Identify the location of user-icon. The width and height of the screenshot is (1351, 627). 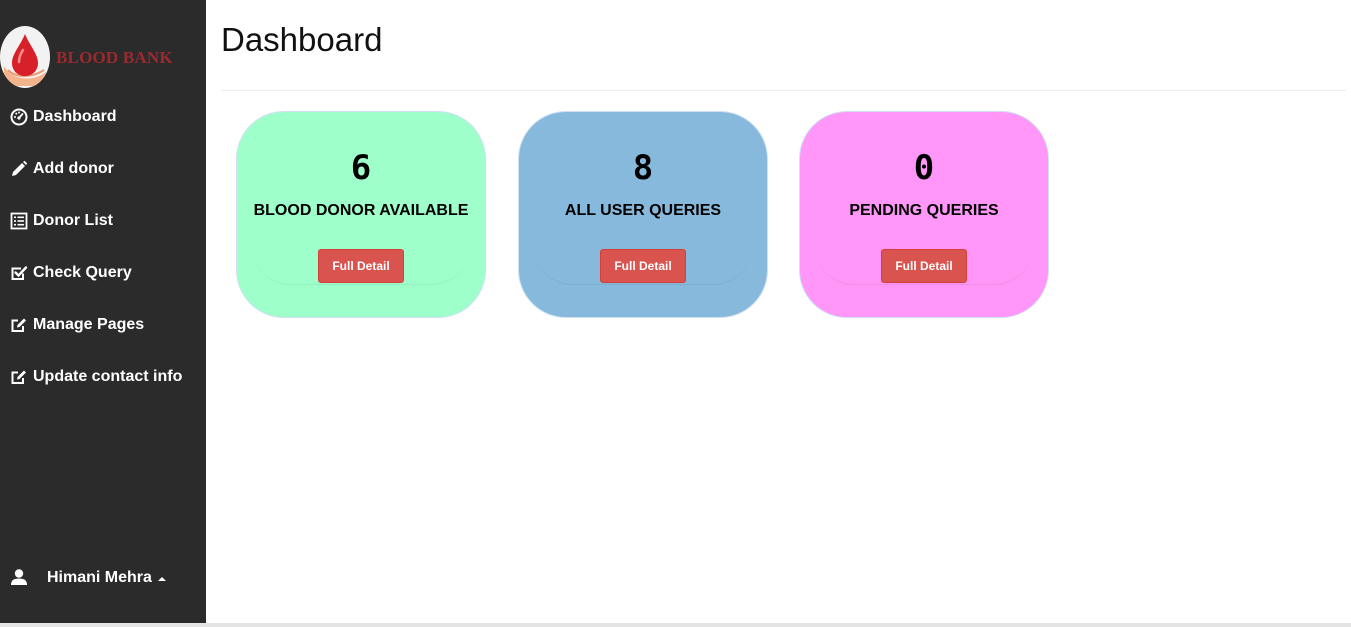
(20, 578).